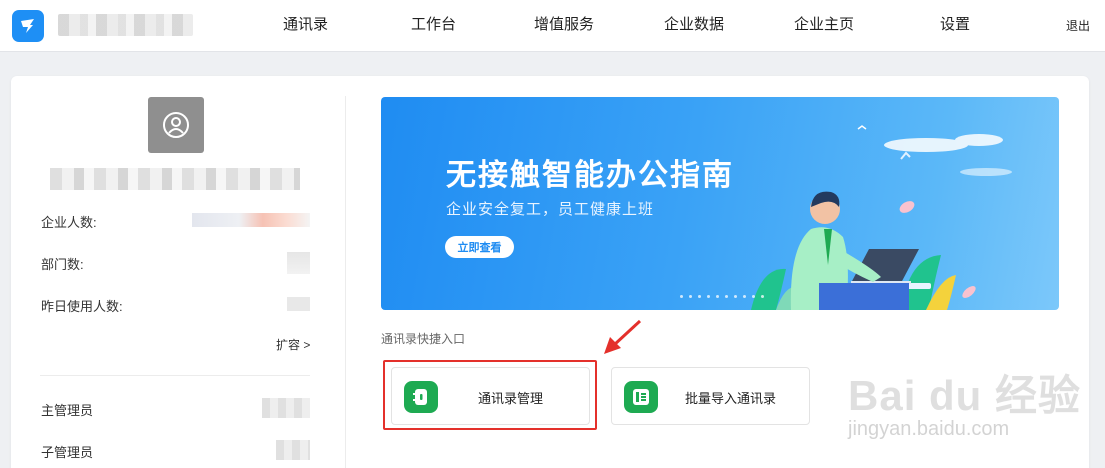  I want to click on nav-enterprise-data: 企业数据, so click(694, 25).